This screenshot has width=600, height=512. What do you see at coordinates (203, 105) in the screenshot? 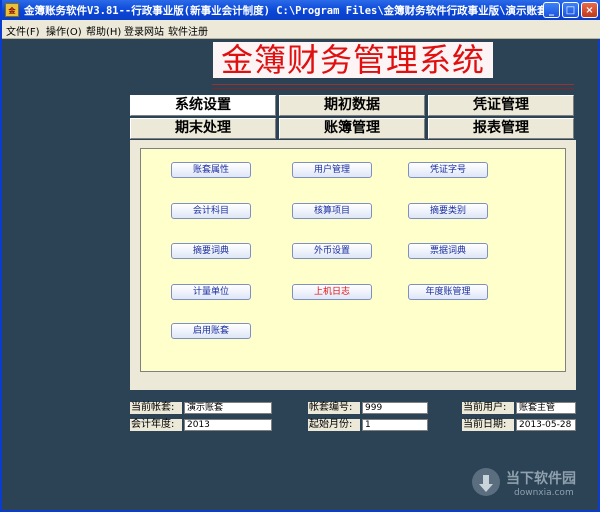
I see `tab-system-settings: 系统设置` at bounding box center [203, 105].